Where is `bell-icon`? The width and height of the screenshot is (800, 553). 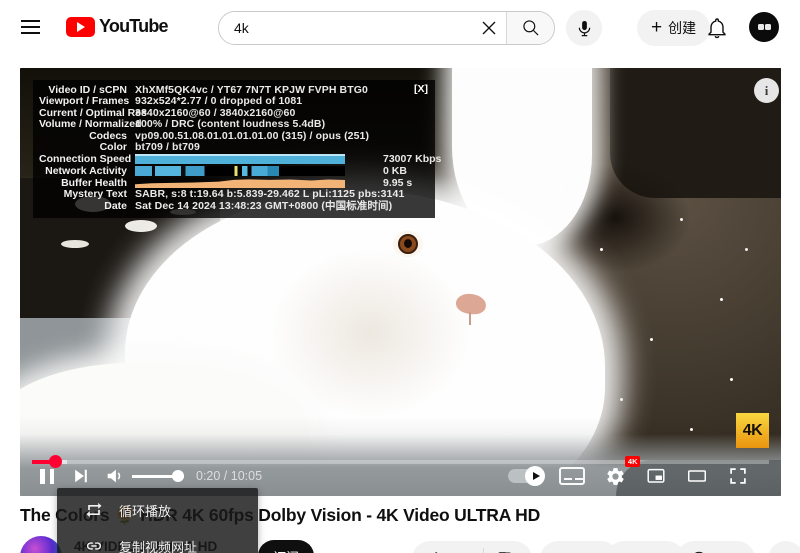
bell-icon is located at coordinates (717, 28).